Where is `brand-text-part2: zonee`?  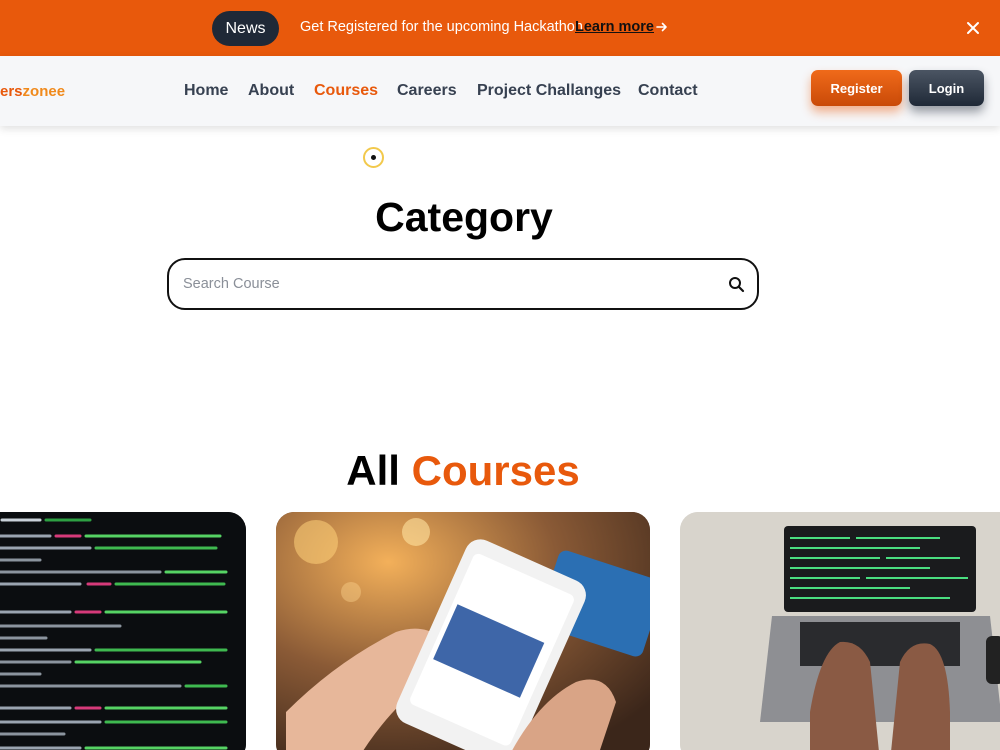
brand-text-part2: zonee is located at coordinates (44, 91).